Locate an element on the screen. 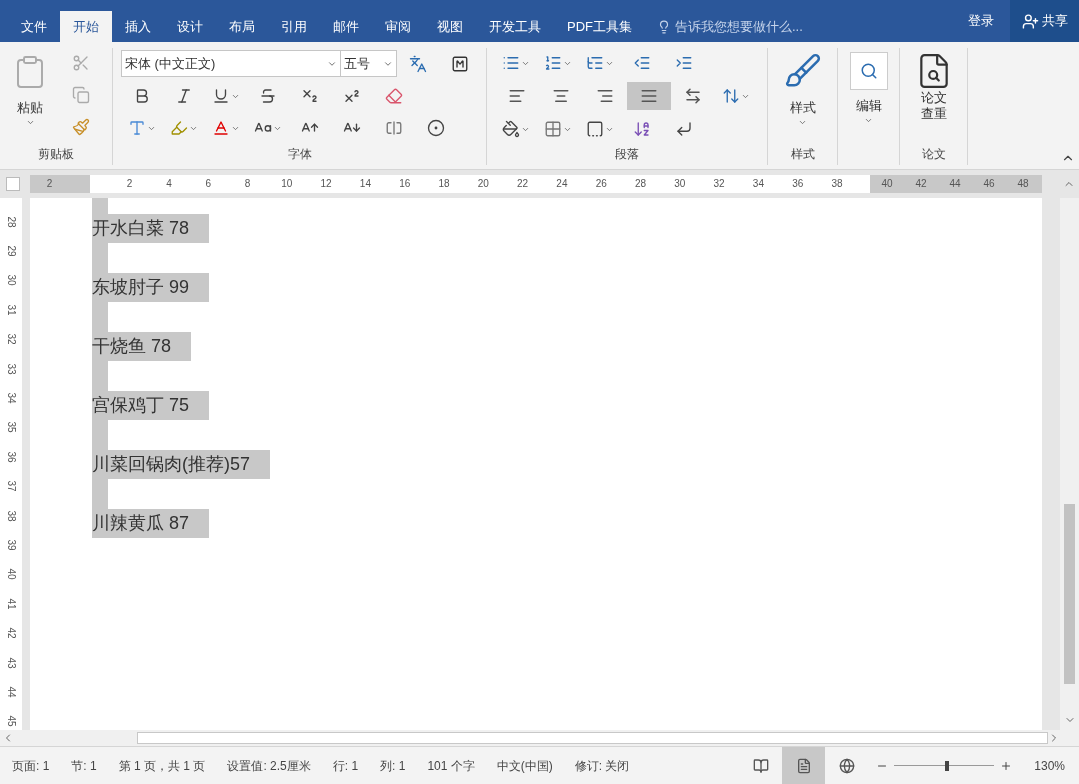  alignment-button is located at coordinates (649, 96).